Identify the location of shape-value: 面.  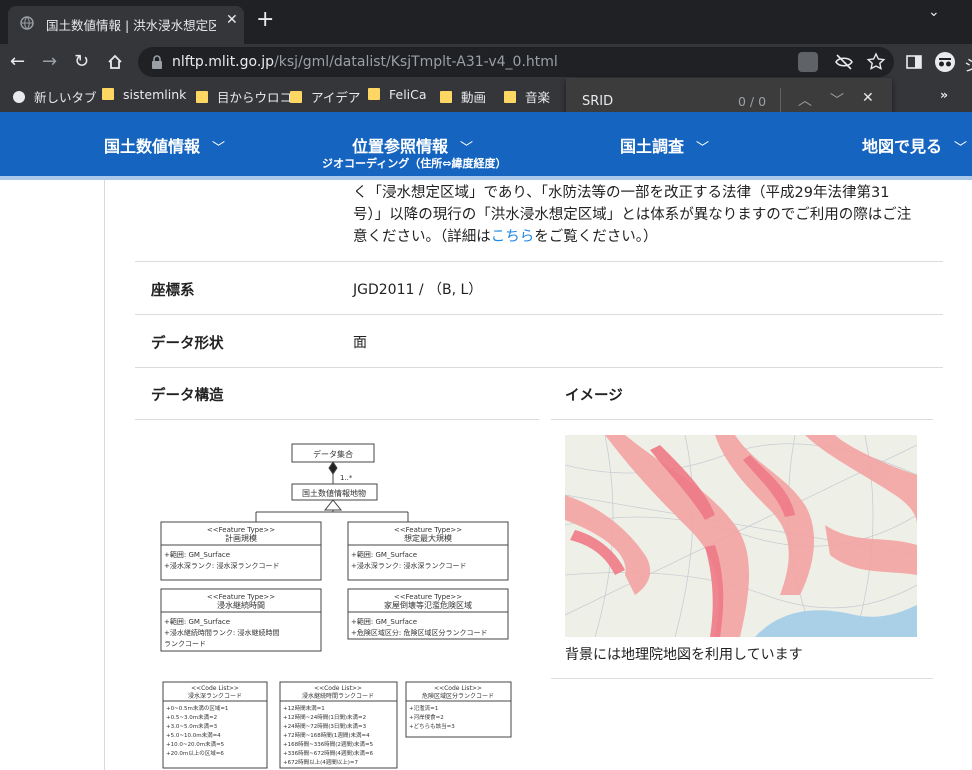
(360, 343).